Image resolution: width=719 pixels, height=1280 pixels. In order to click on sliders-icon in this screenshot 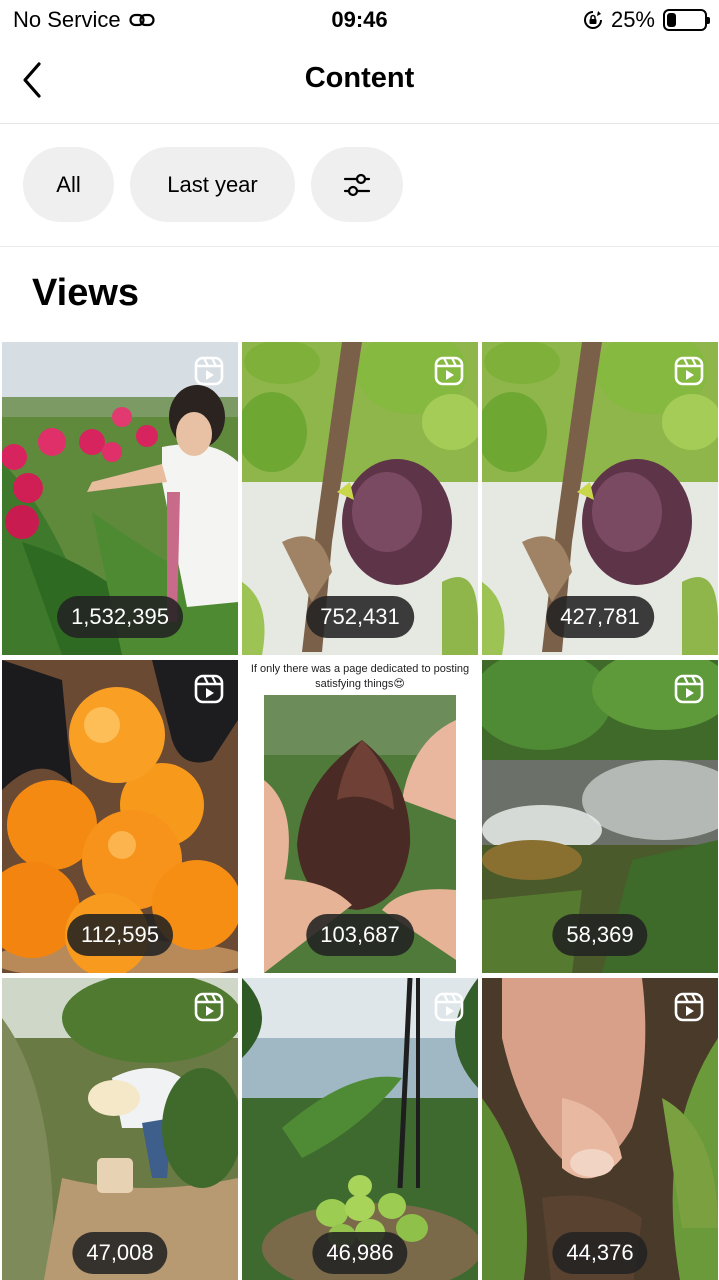, I will do `click(357, 184)`.